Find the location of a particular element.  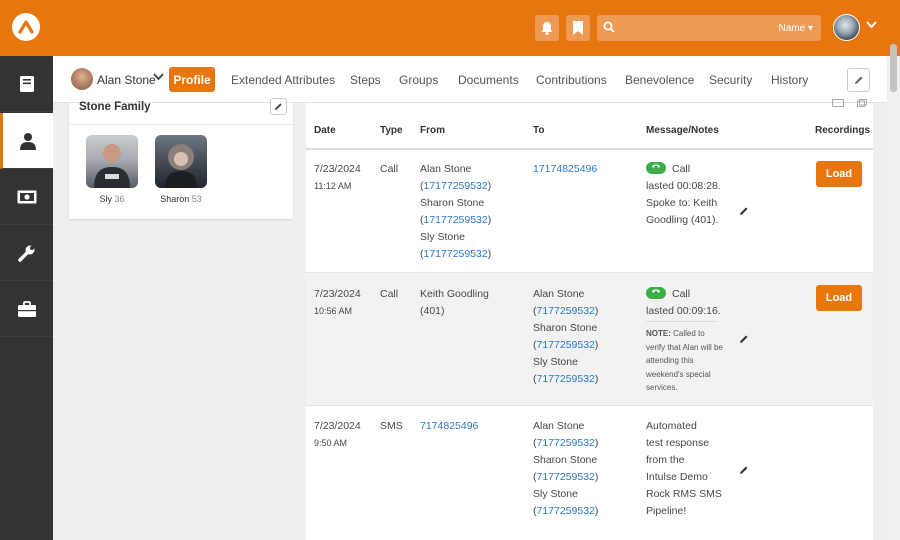

member-photo-sharon is located at coordinates (181, 161).